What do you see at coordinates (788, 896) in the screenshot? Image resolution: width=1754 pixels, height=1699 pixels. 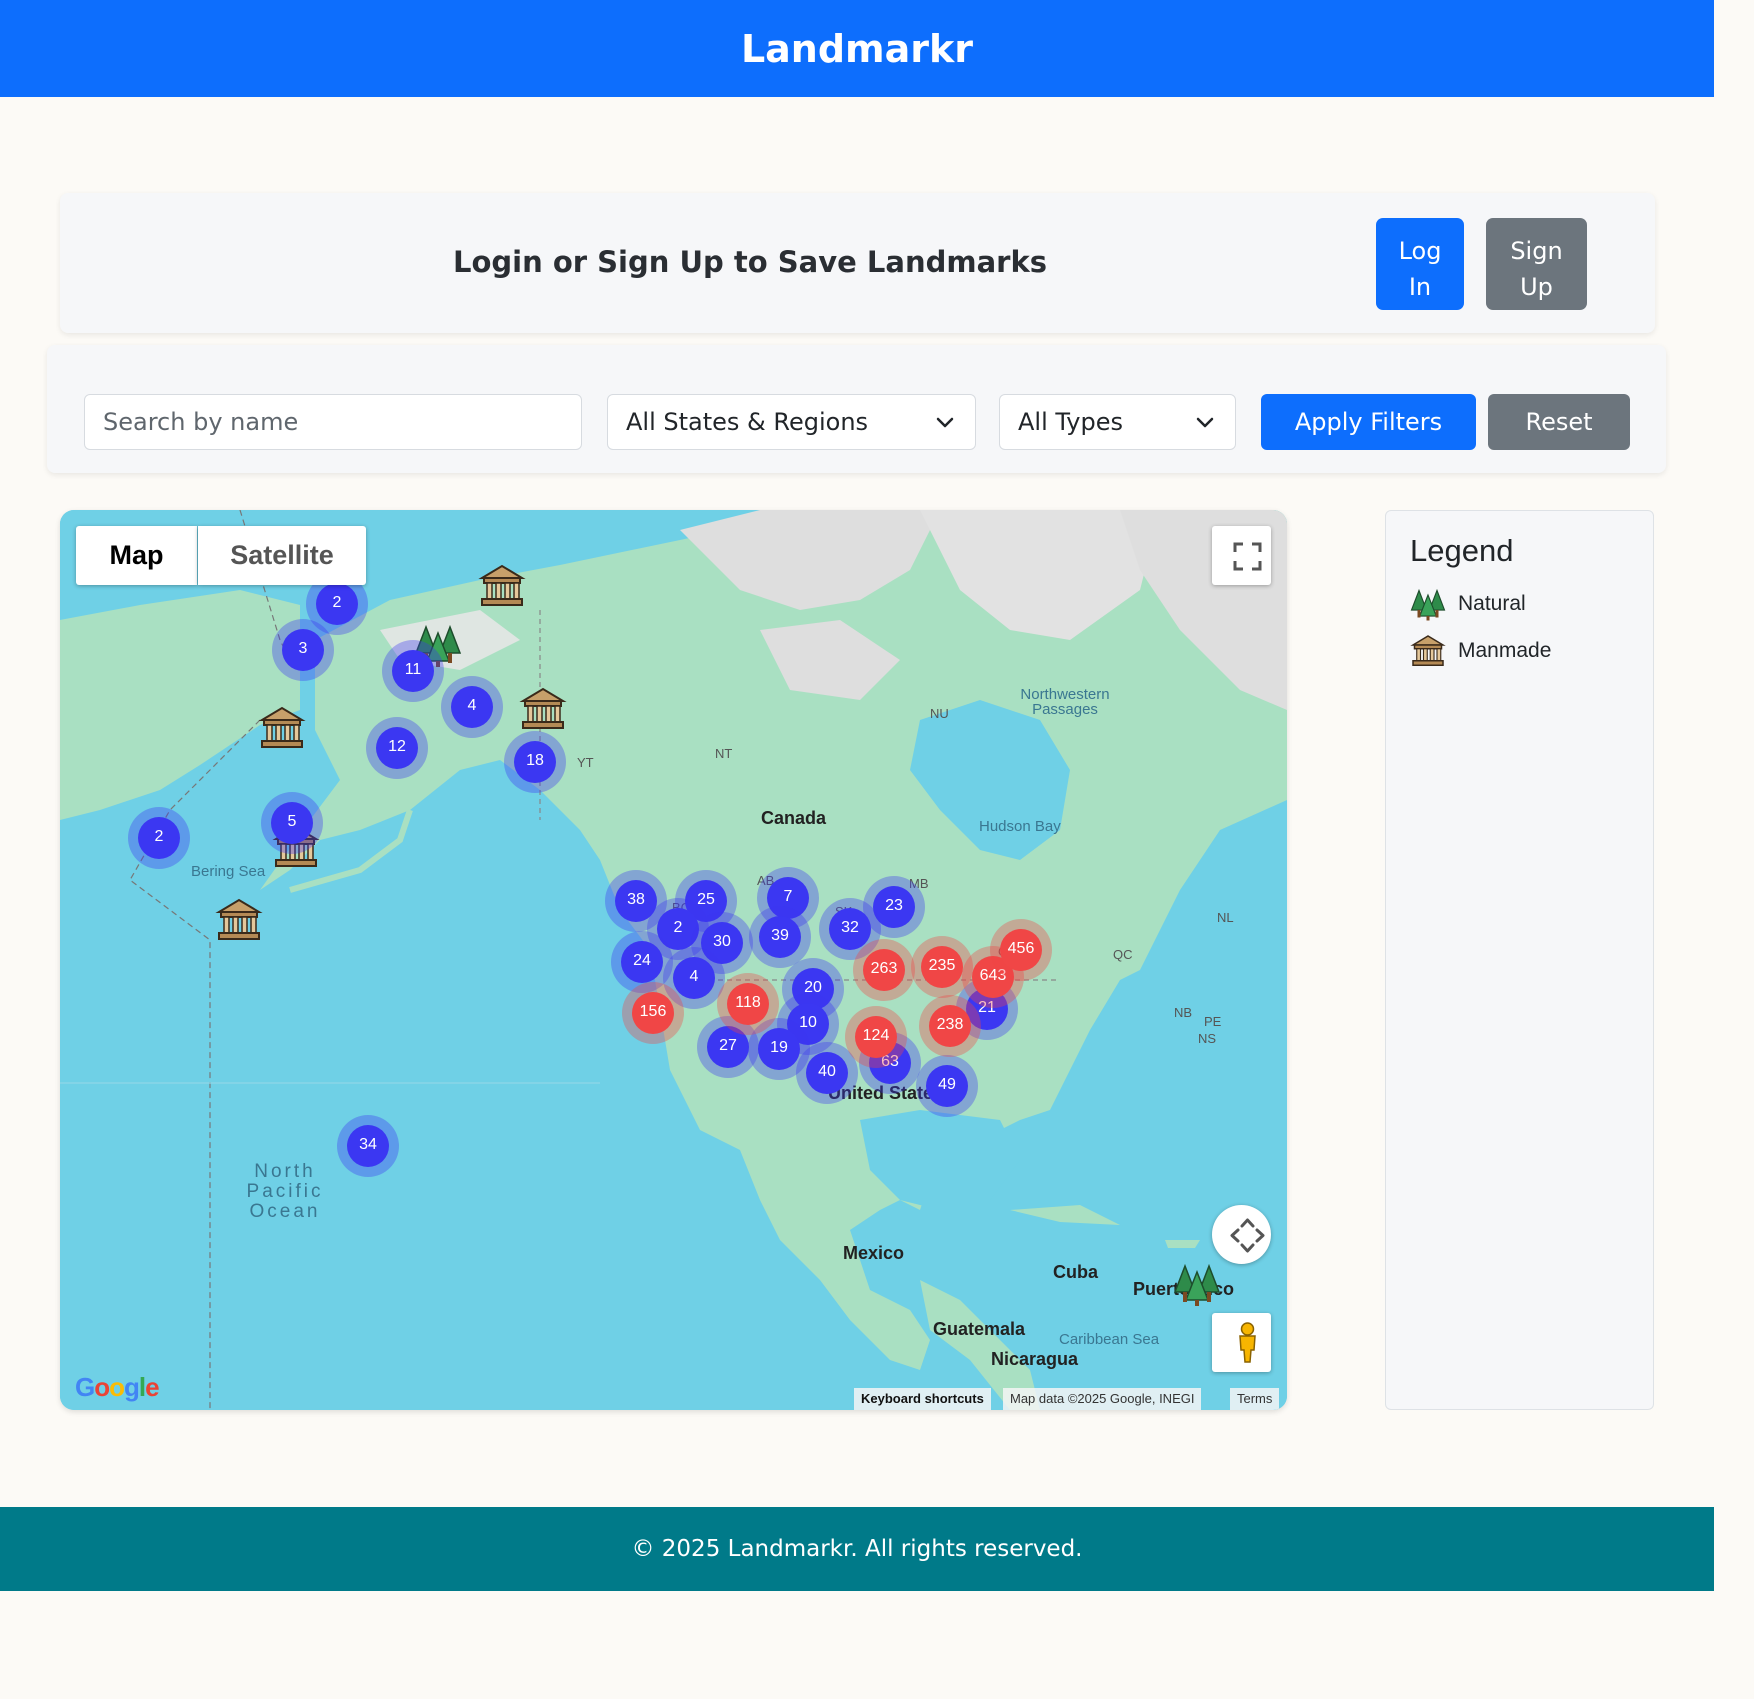 I see `cluster-count-label: 7` at bounding box center [788, 896].